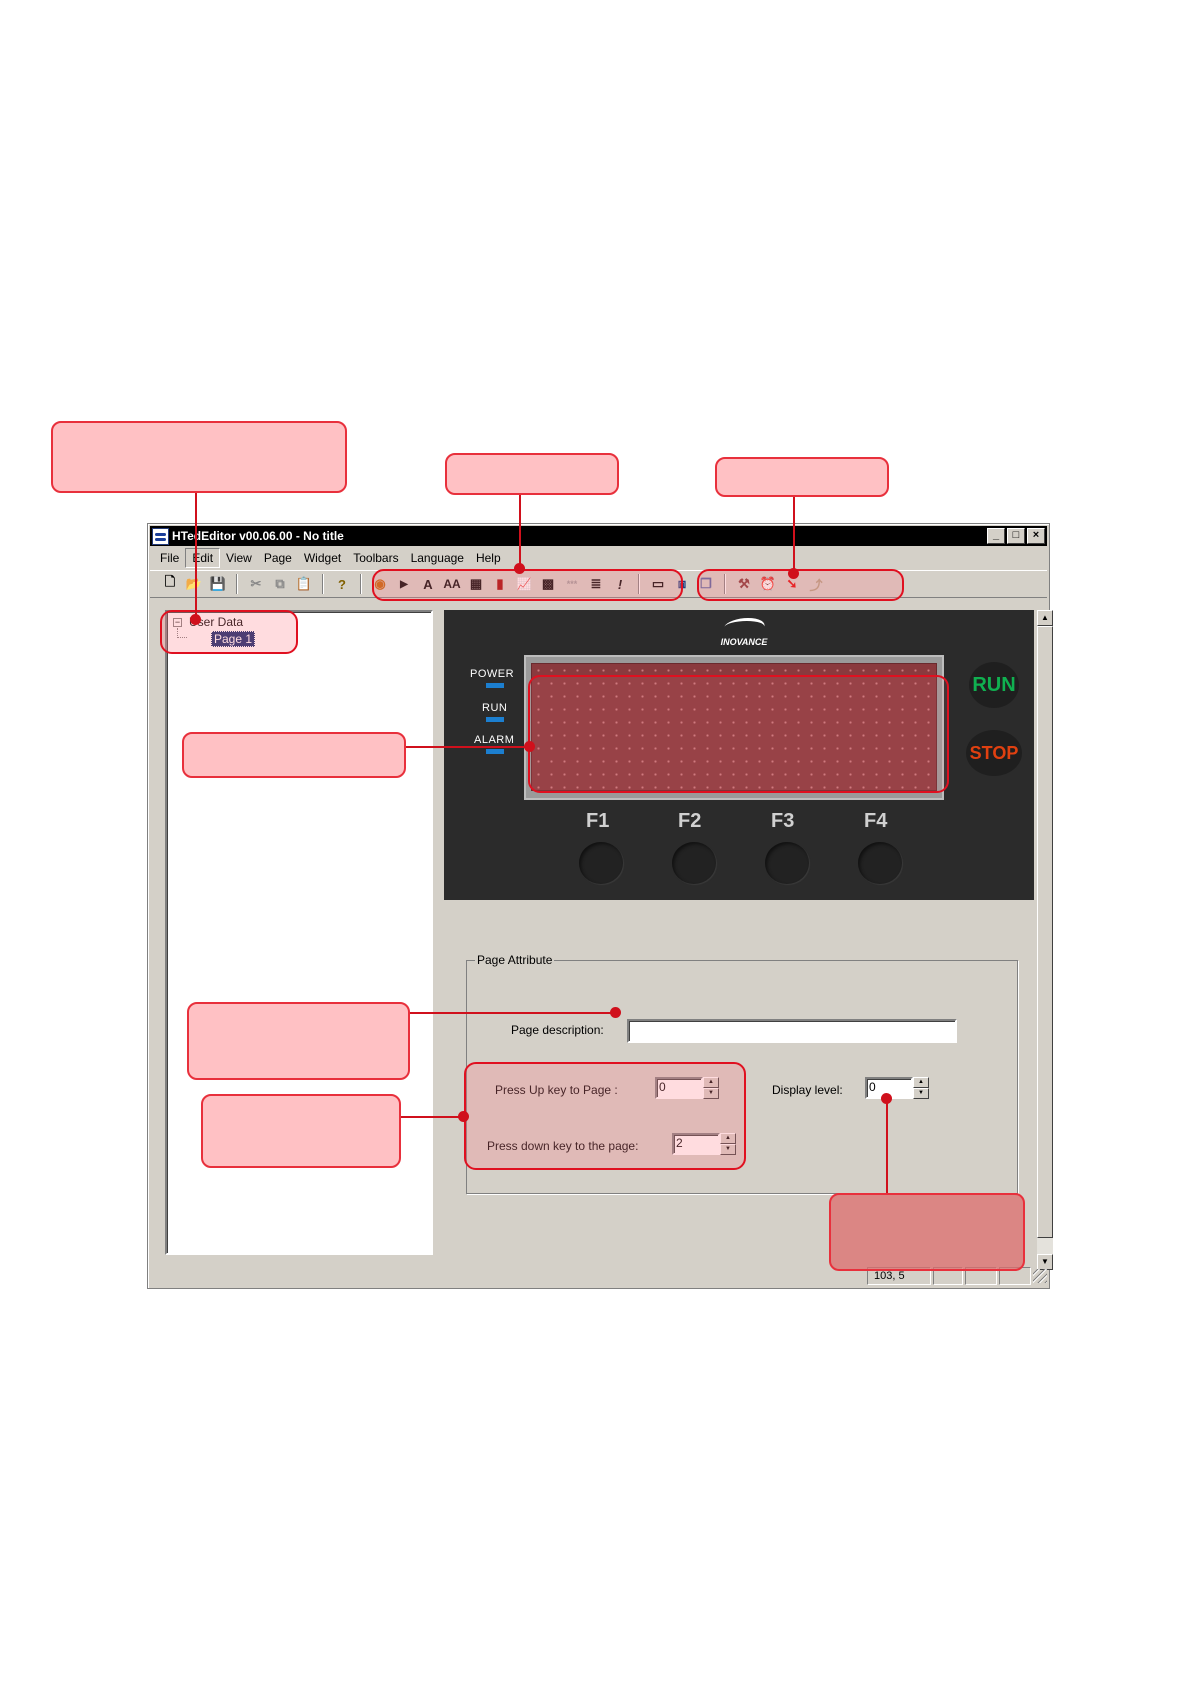  Describe the element at coordinates (203, 558) in the screenshot. I see `menu-edit: Edit` at that location.